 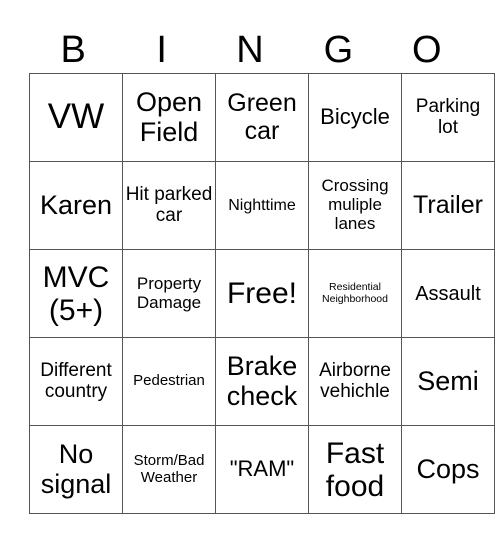 What do you see at coordinates (355, 205) in the screenshot?
I see `bingo-cell: Crossing muliple lanes` at bounding box center [355, 205].